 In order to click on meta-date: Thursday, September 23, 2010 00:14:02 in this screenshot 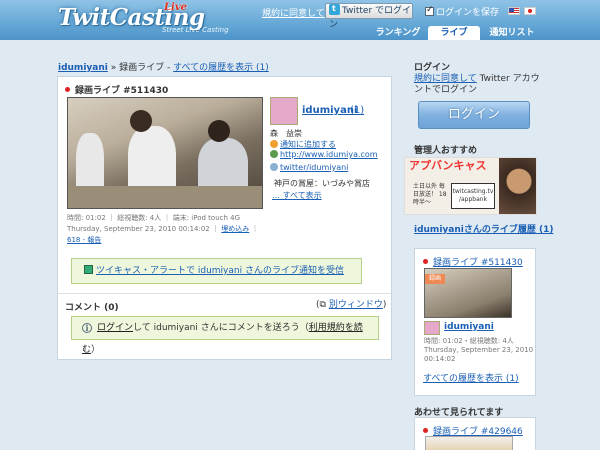, I will do `click(138, 229)`.